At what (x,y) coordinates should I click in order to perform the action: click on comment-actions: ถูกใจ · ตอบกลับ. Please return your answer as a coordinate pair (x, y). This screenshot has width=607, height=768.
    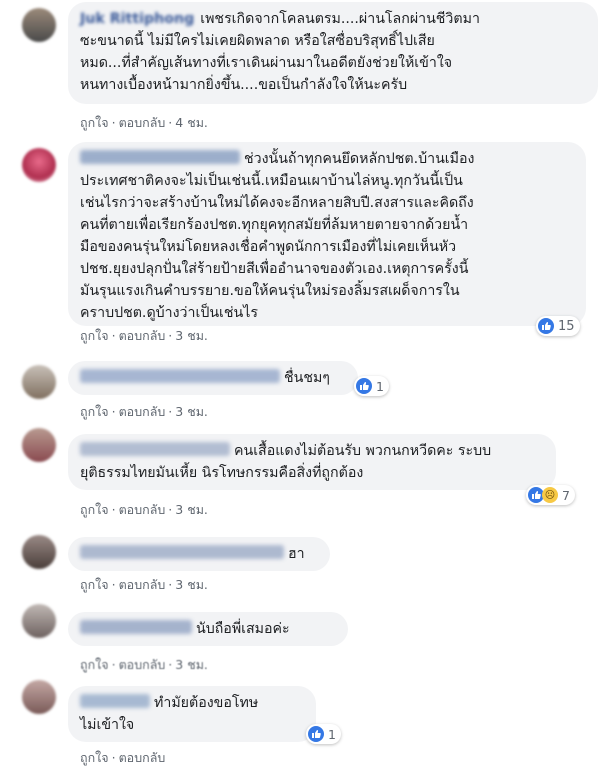
    Looking at the image, I should click on (123, 757).